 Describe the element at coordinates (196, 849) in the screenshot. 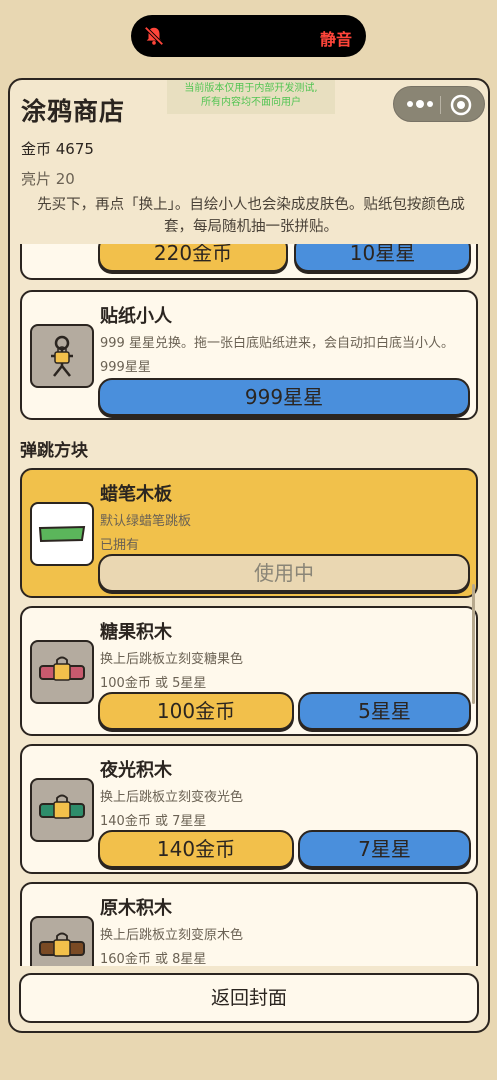

I see `buy-with-coins-button: 140金币` at that location.